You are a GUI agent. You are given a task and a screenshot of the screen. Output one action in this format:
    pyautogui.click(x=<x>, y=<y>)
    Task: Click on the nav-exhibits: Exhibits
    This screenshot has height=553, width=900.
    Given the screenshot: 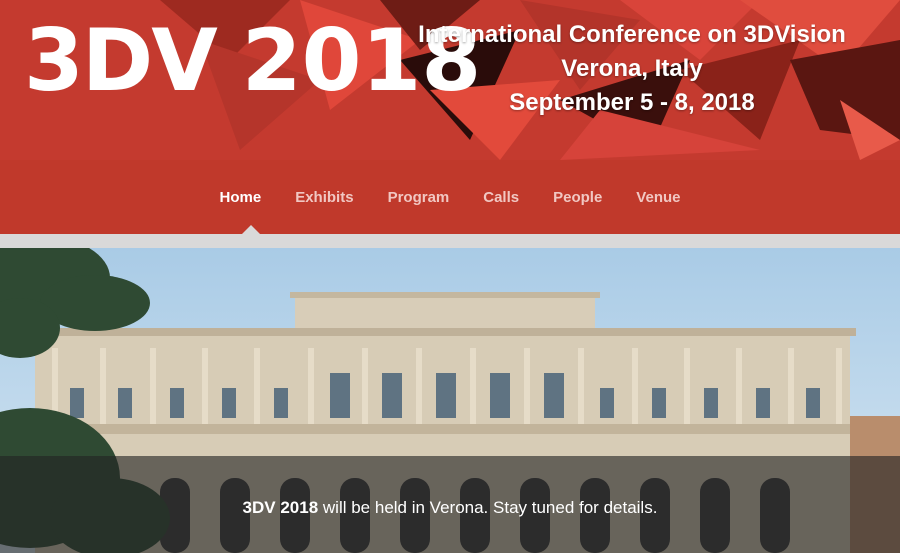 What is the action you would take?
    pyautogui.click(x=324, y=197)
    